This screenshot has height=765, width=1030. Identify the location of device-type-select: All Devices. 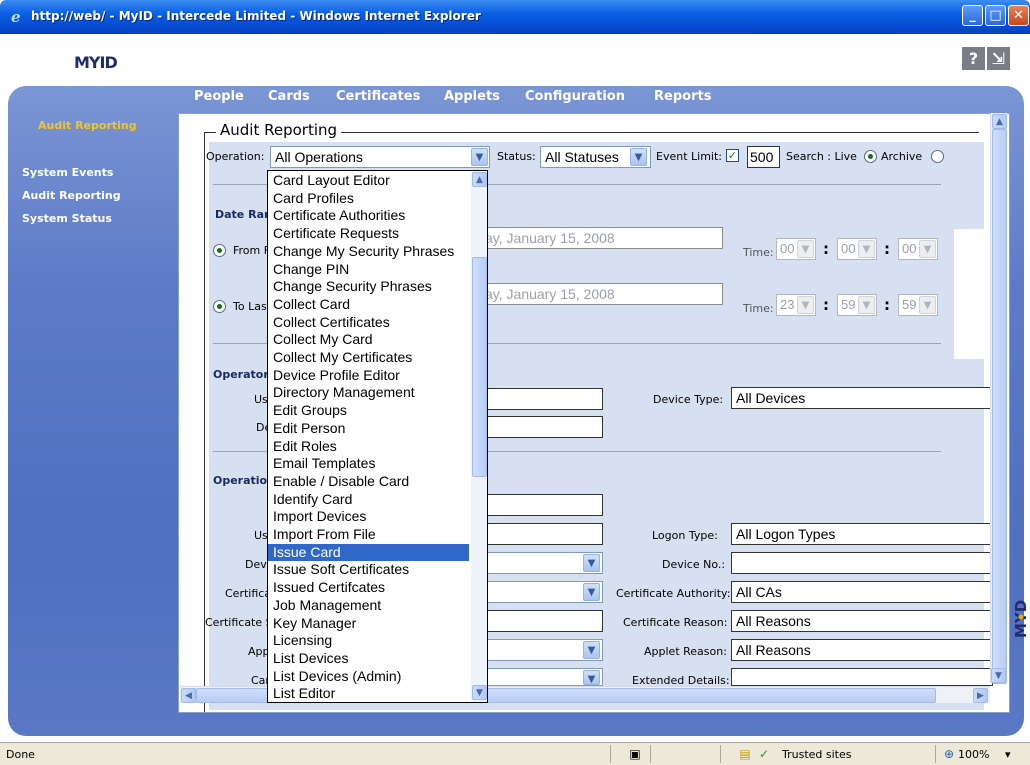
(862, 398).